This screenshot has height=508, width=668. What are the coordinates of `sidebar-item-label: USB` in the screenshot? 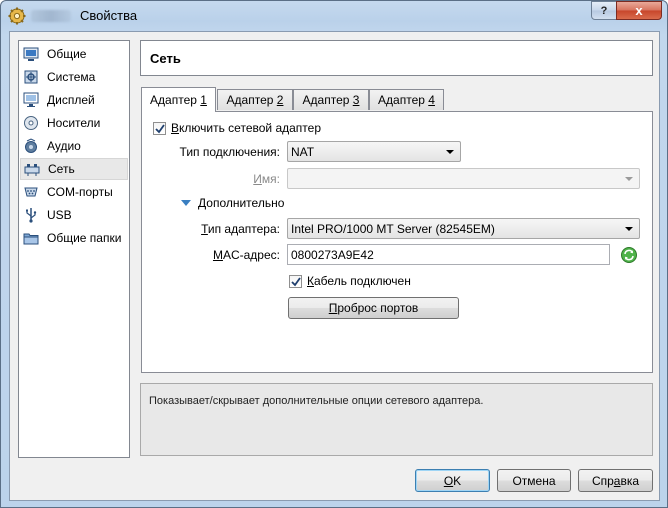 It's located at (59, 215).